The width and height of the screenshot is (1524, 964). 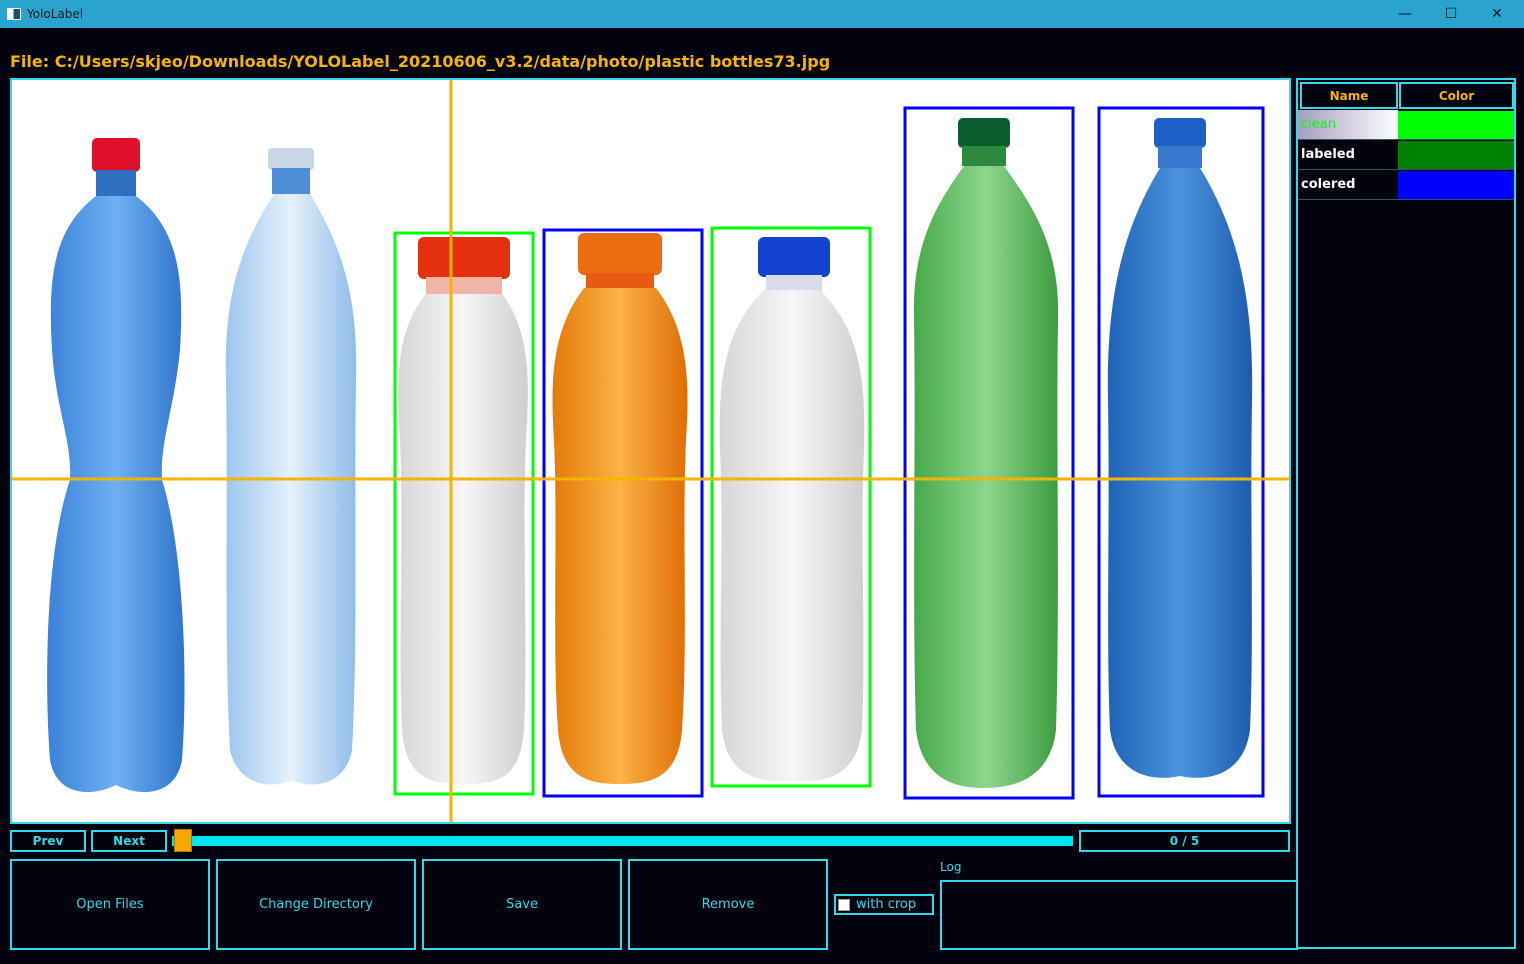 I want to click on window-title: YoloLabel, so click(x=55, y=14).